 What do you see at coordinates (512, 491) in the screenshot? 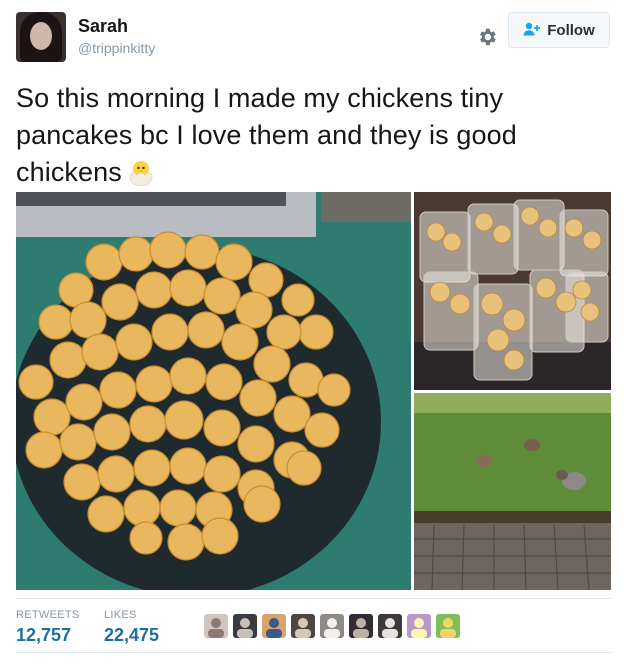
I see `chickens-in-yard-photo` at bounding box center [512, 491].